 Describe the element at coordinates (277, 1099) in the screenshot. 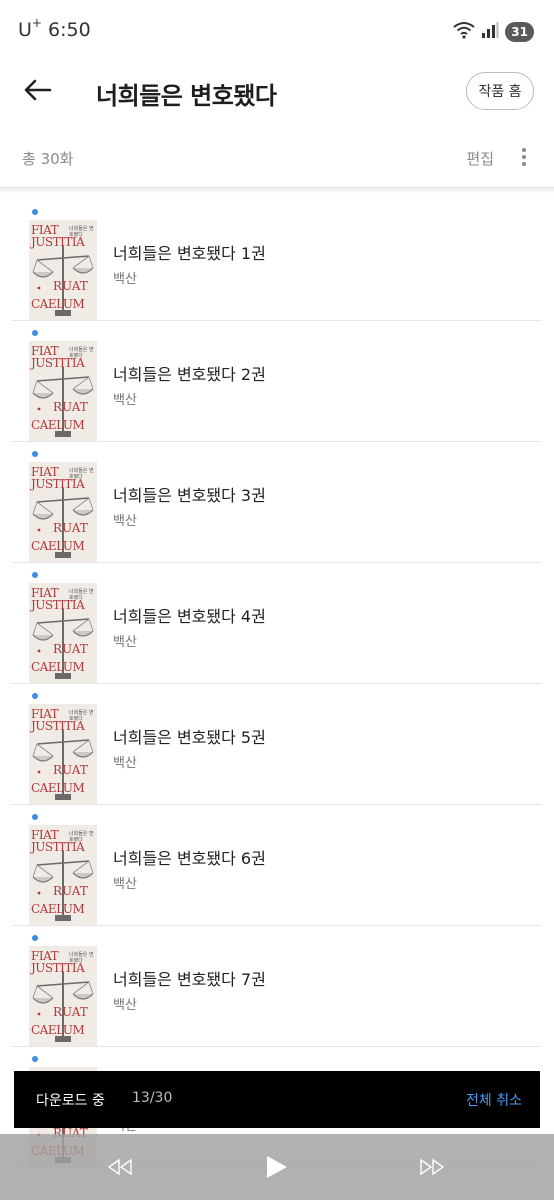

I see `download-progress-bar: 다운로드 중 13/30 전체 취소` at that location.